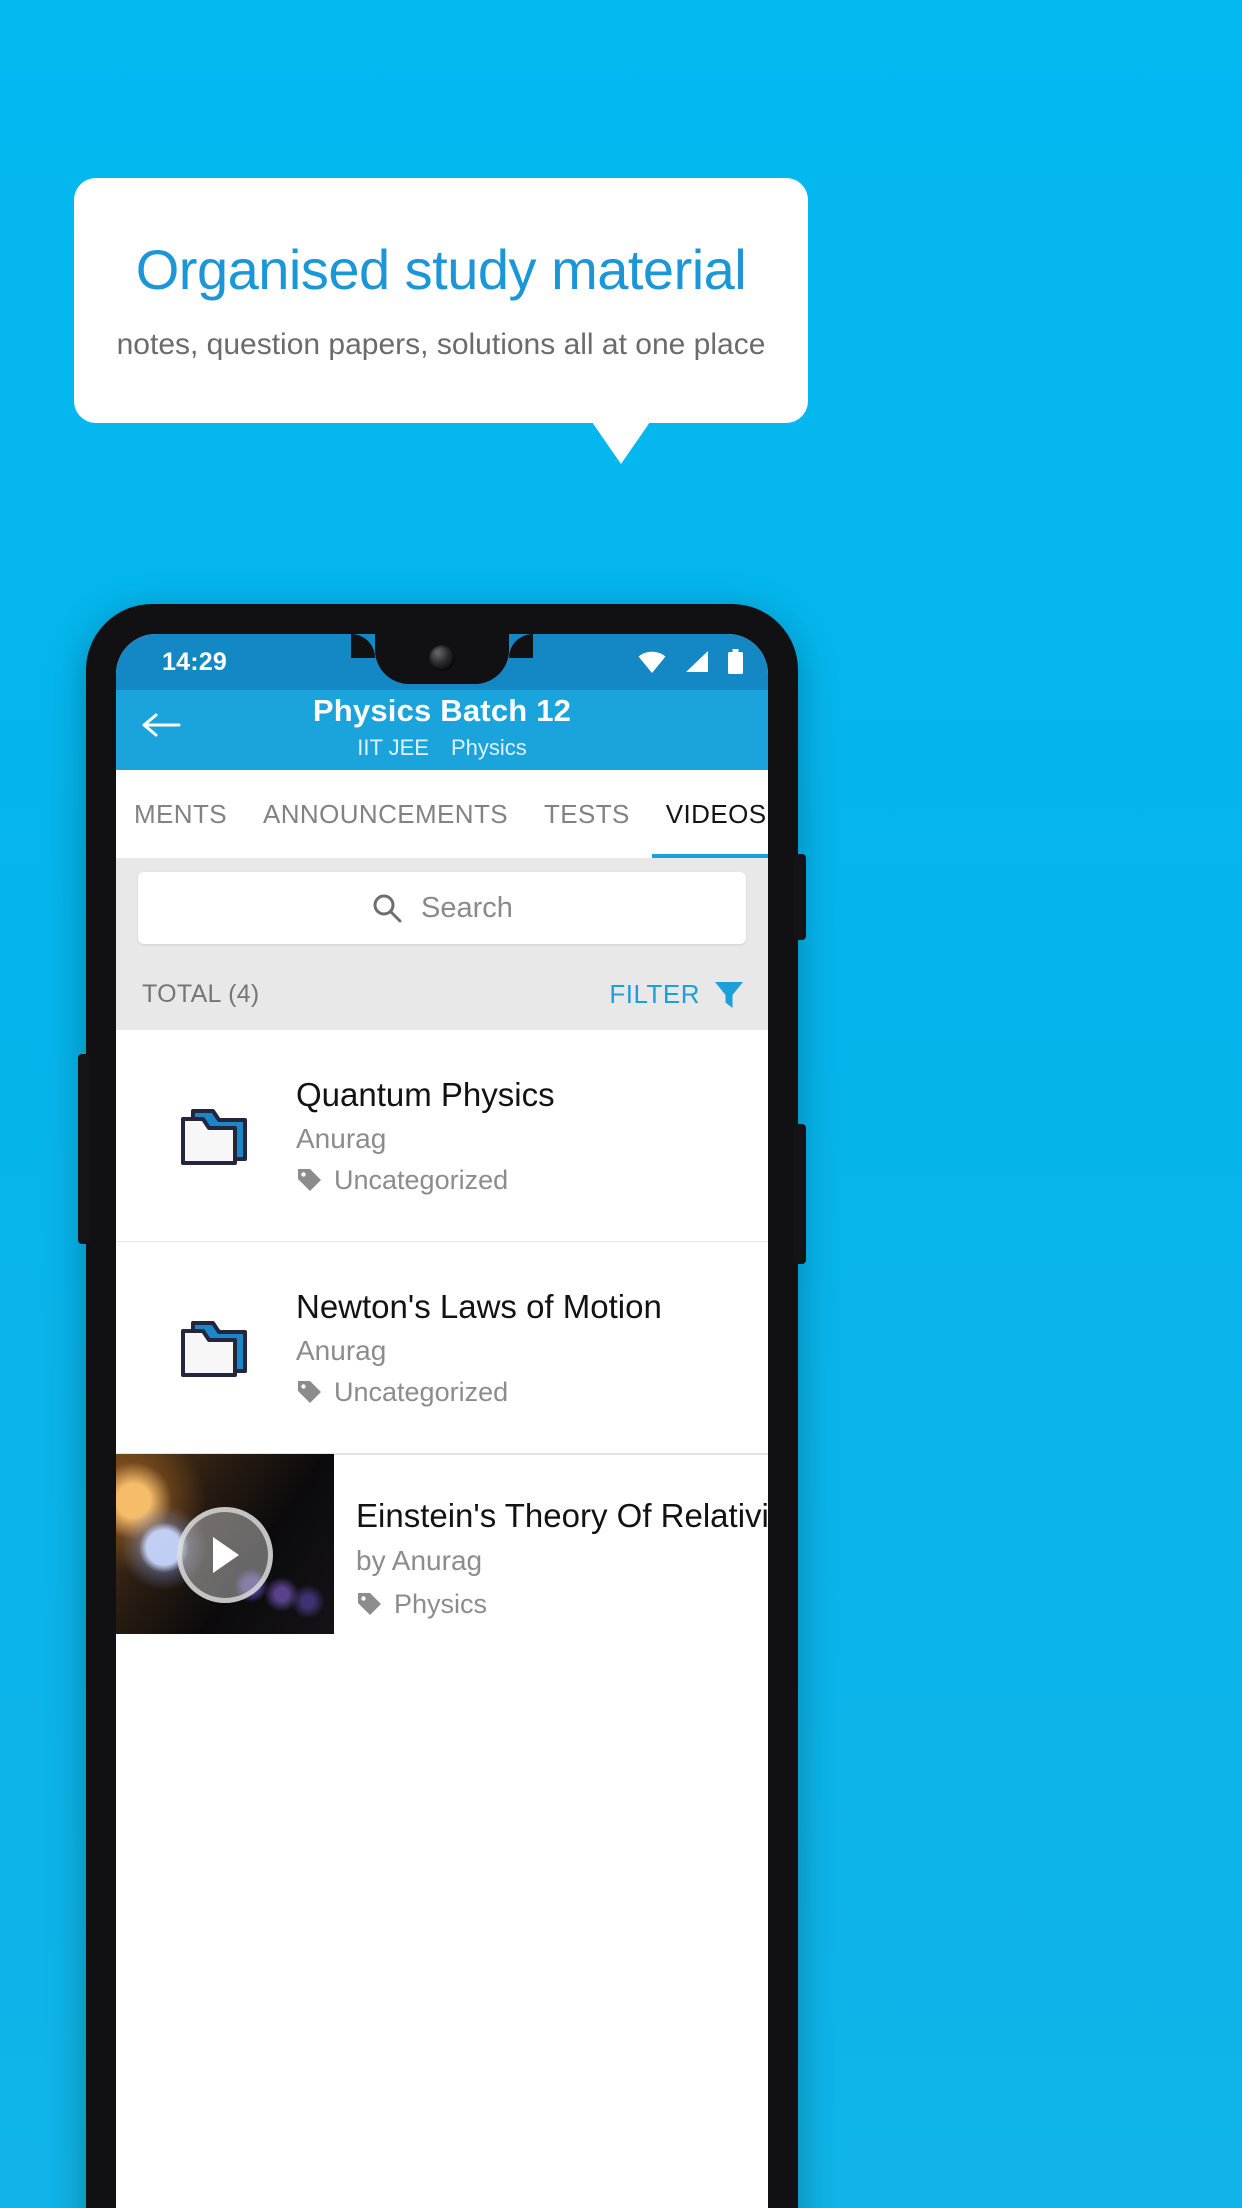 The width and height of the screenshot is (1242, 2208). Describe the element at coordinates (467, 907) in the screenshot. I see `search-placeholder: Search` at that location.